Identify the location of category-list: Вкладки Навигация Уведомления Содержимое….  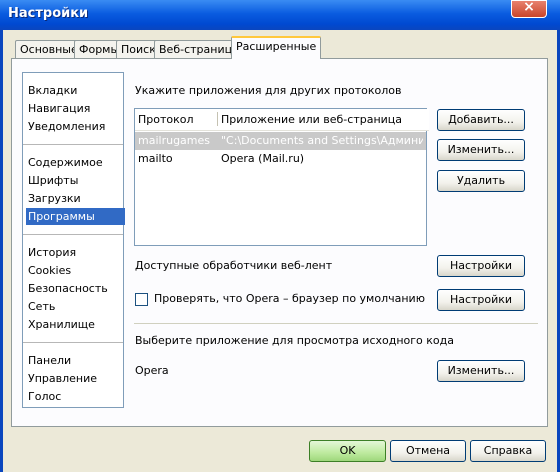
(73, 240).